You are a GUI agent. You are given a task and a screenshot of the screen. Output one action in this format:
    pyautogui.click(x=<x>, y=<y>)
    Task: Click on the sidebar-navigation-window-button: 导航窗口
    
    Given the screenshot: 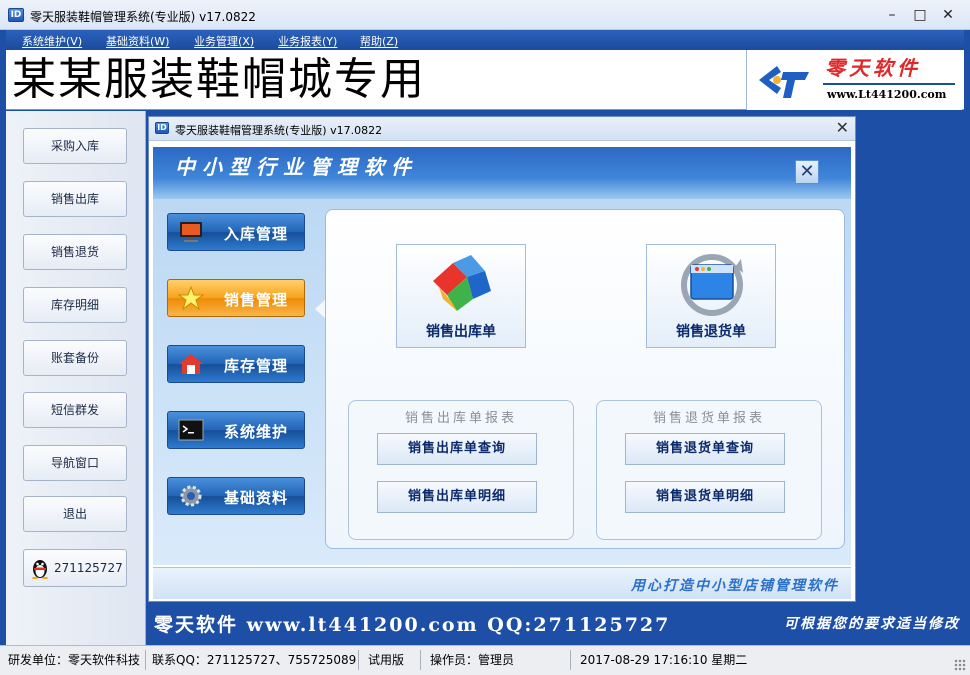 What is the action you would take?
    pyautogui.click(x=75, y=463)
    